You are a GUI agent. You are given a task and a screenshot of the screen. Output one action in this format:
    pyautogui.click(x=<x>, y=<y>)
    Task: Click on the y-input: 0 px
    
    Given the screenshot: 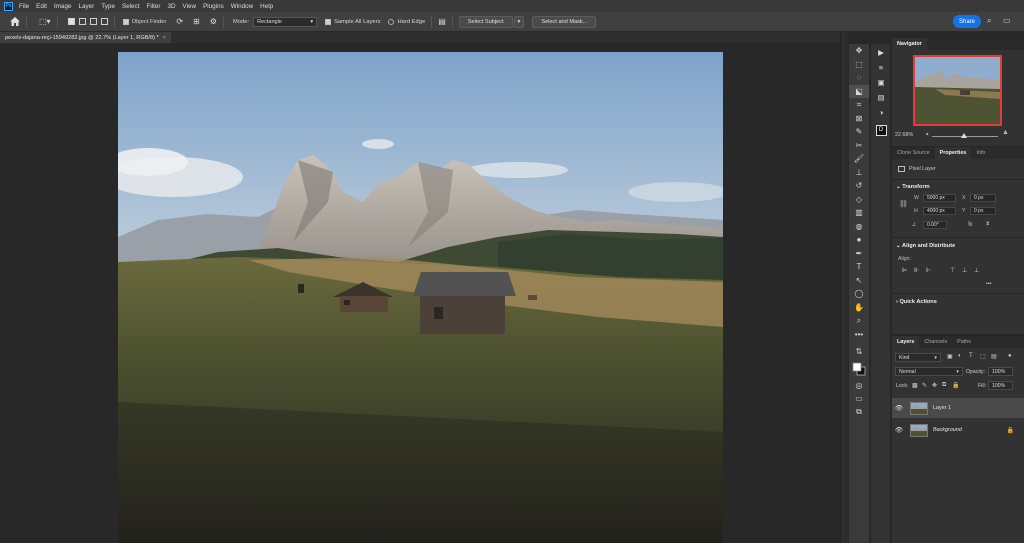 What is the action you would take?
    pyautogui.click(x=983, y=211)
    